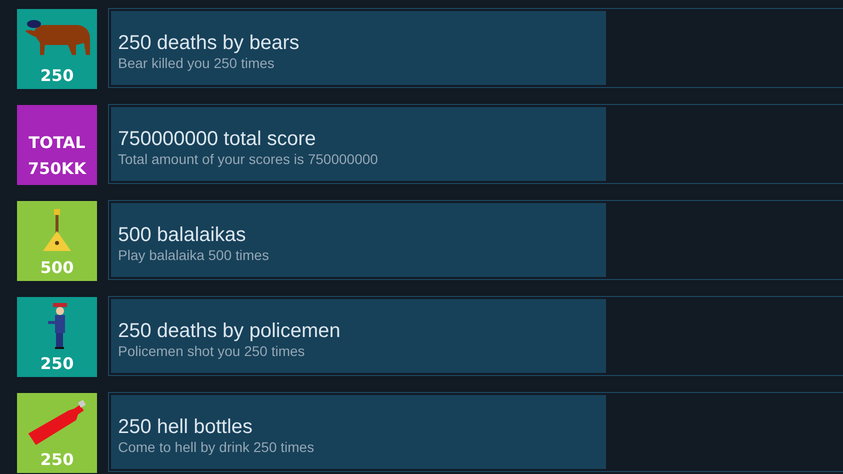  I want to click on achievement-title: 250 deaths by bears, so click(209, 42).